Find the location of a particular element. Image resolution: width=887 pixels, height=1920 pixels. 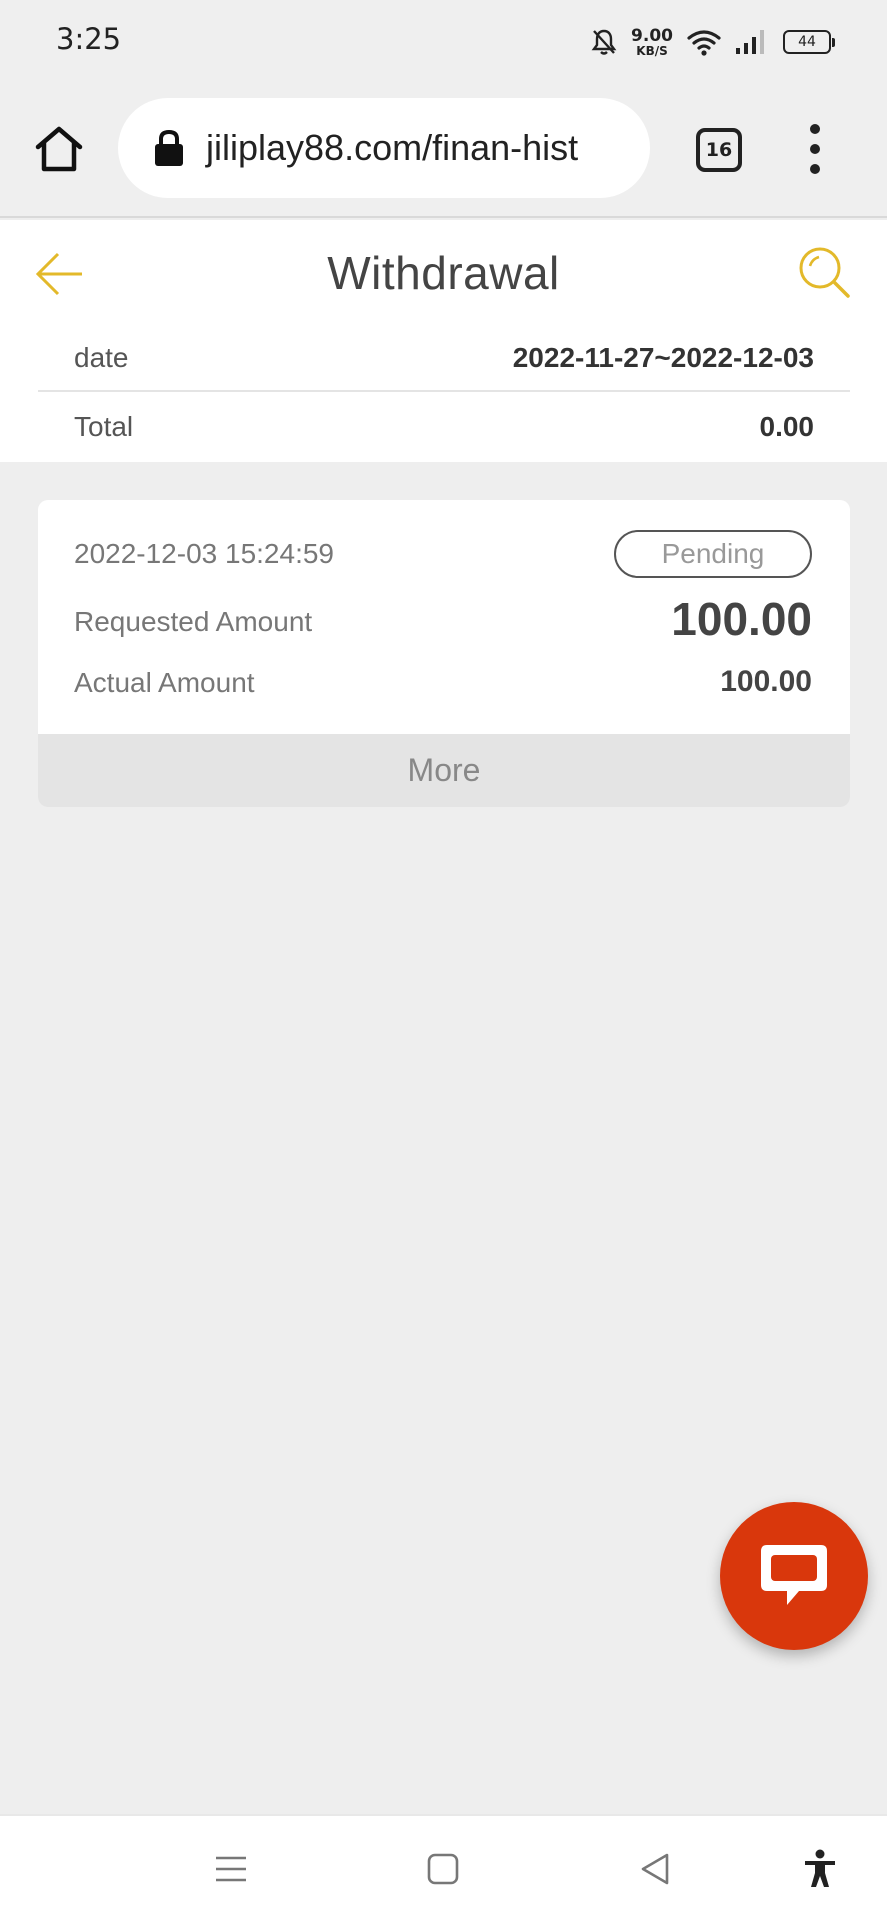

home-icon is located at coordinates (59, 149).